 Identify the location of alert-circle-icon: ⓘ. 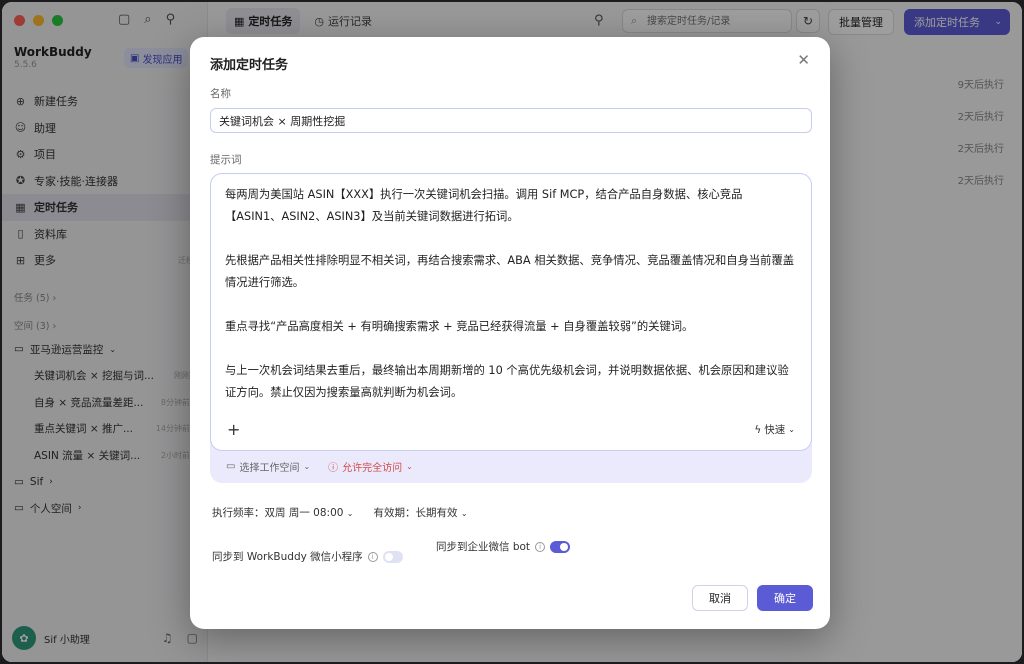
(333, 468).